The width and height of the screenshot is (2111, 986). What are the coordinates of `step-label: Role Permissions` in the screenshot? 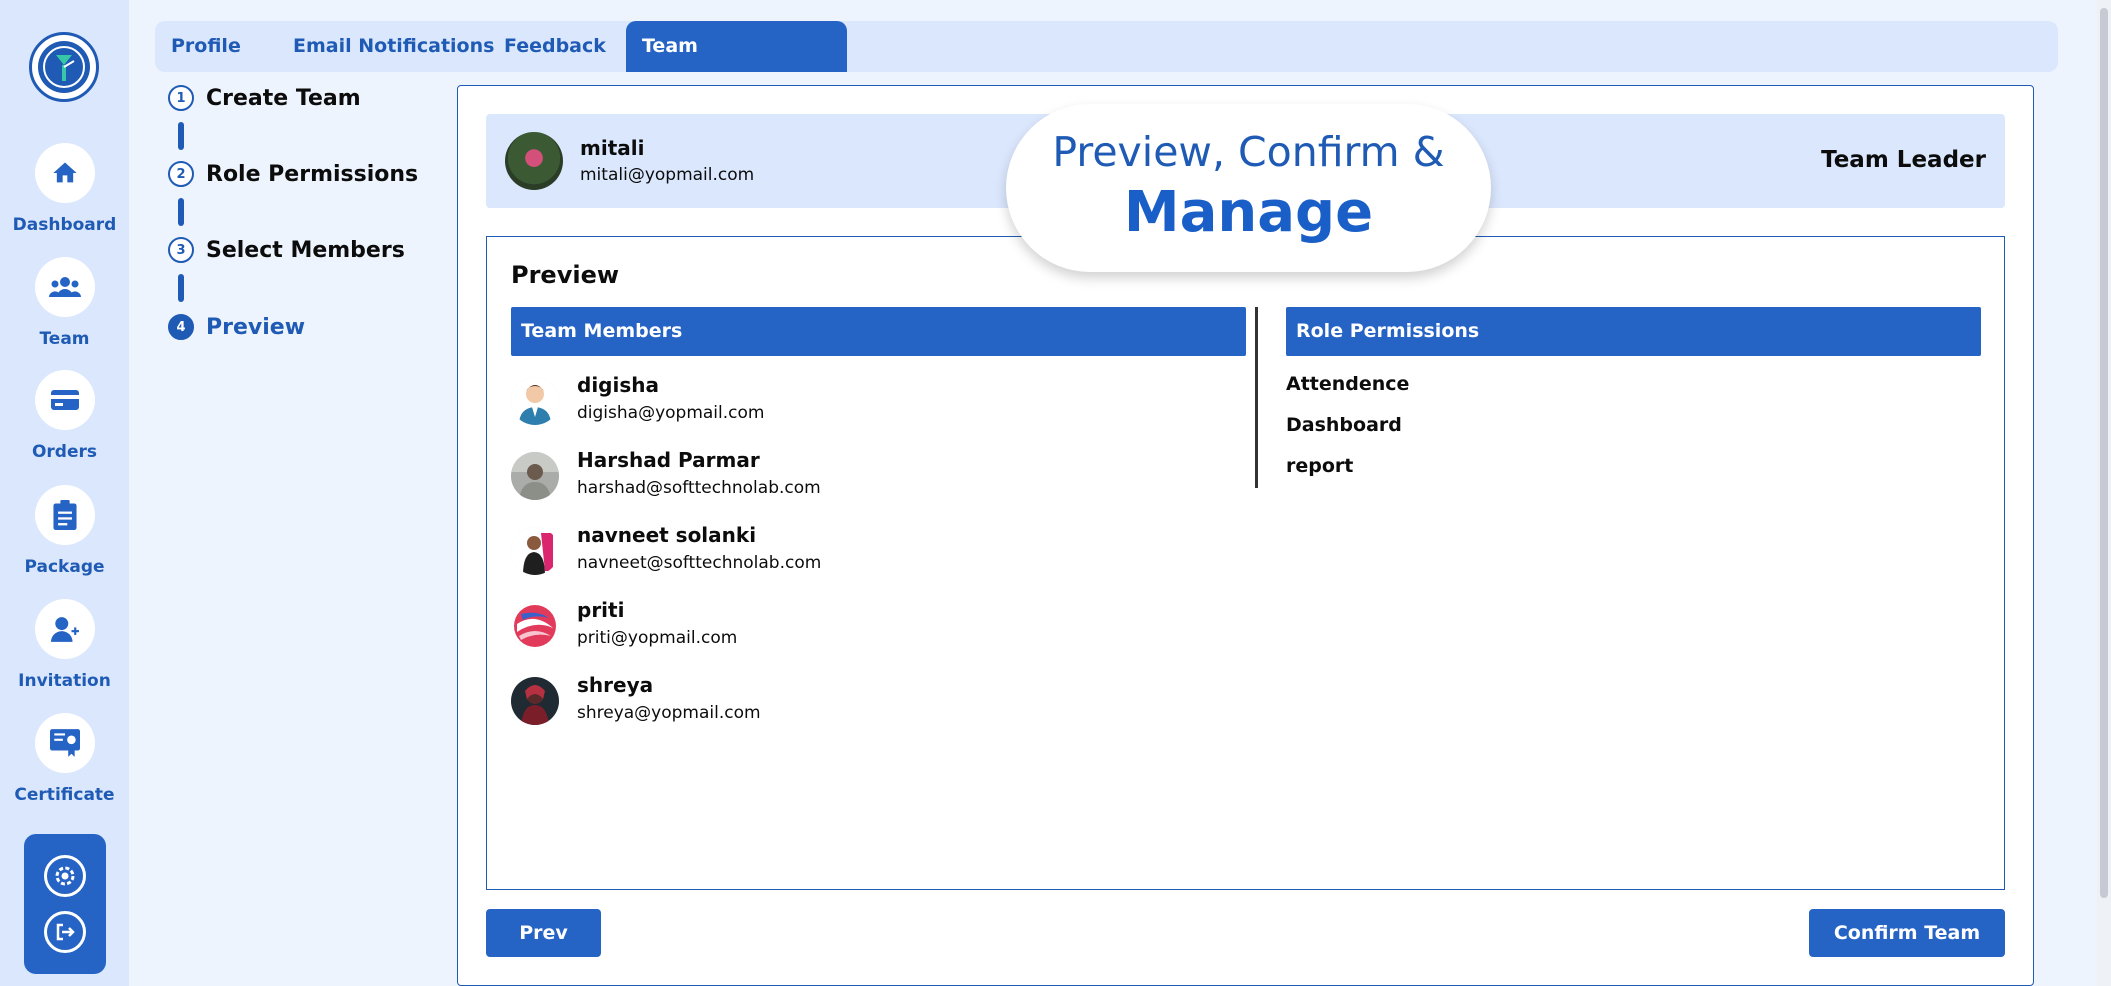 It's located at (312, 174).